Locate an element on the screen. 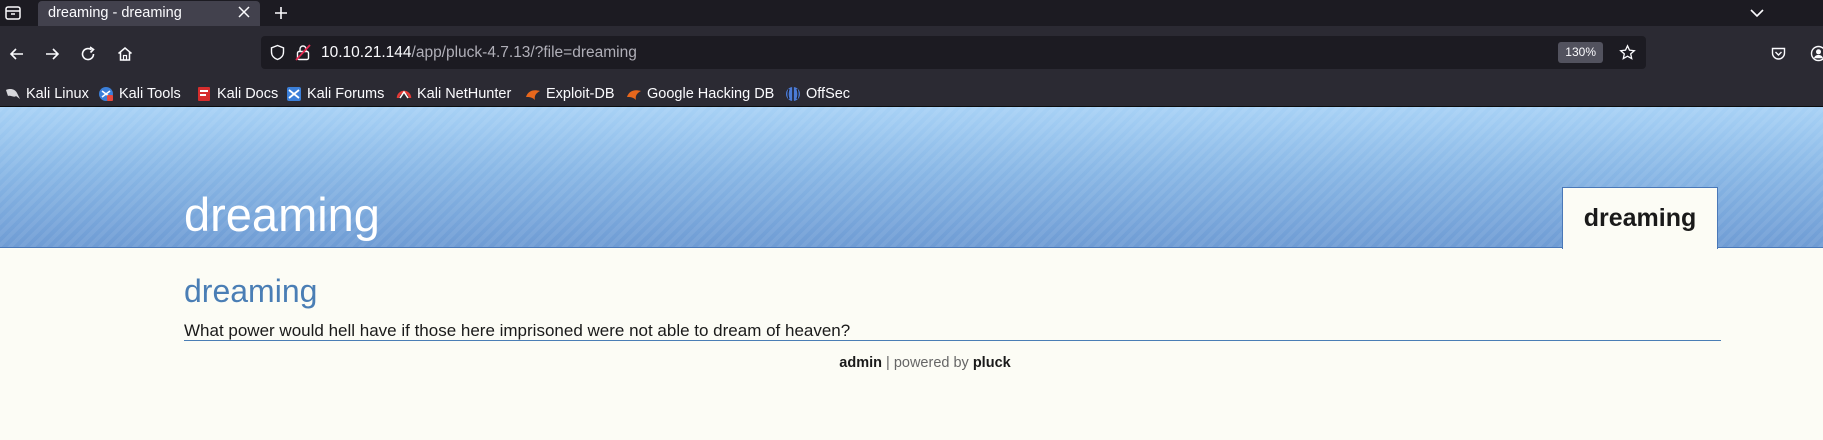 The image size is (1823, 440). kali-nethunter-icon is located at coordinates (404, 94).